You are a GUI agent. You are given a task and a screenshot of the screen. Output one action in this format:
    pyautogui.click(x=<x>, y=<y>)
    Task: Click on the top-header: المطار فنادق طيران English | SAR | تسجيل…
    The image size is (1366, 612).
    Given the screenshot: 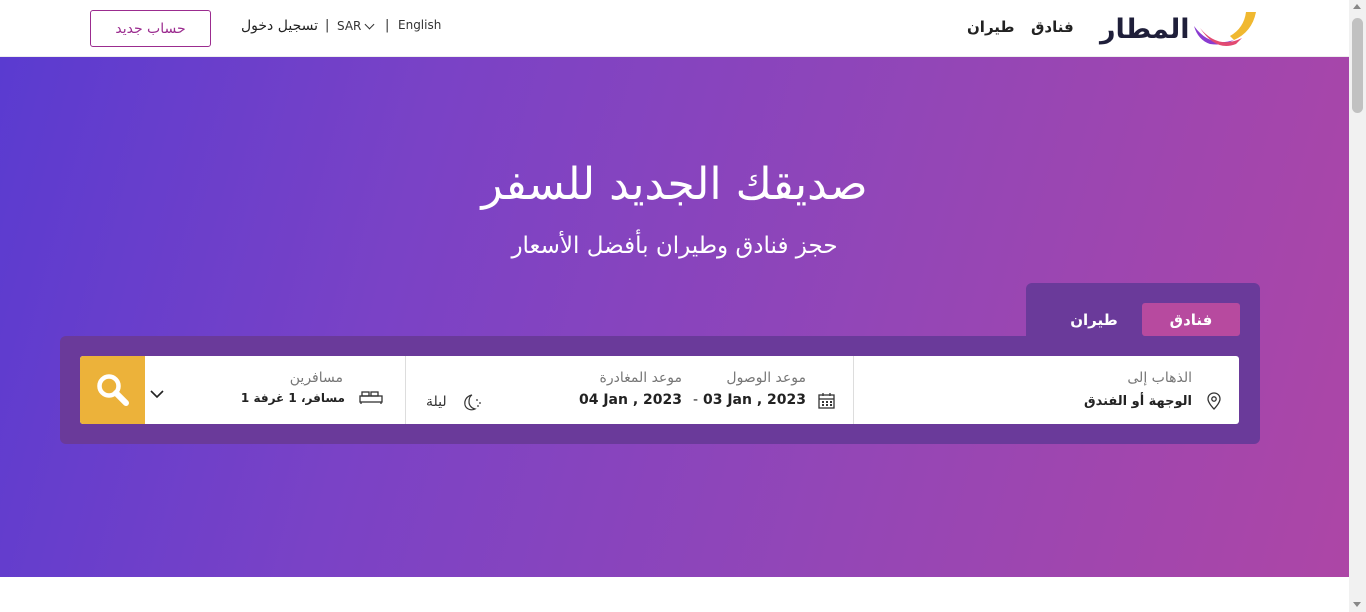 What is the action you would take?
    pyautogui.click(x=674, y=28)
    